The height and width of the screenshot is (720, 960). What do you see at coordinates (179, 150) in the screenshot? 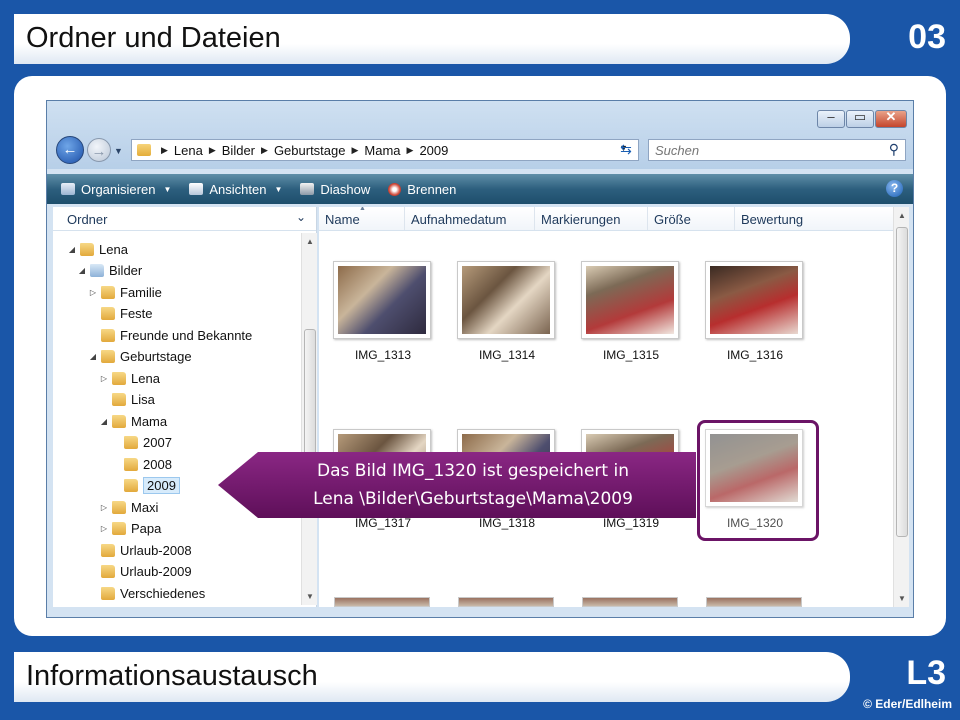
I see `breadcrumb-item: ▶ Lena` at bounding box center [179, 150].